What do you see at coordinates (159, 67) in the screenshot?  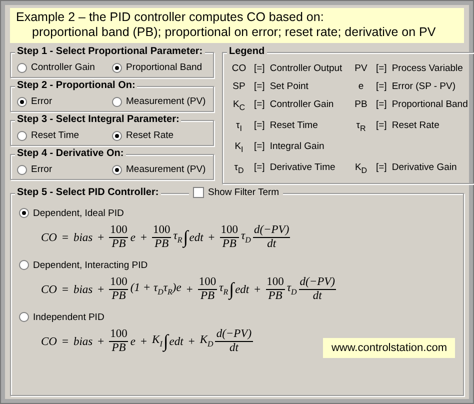 I see `radio-option: Proportional Band` at bounding box center [159, 67].